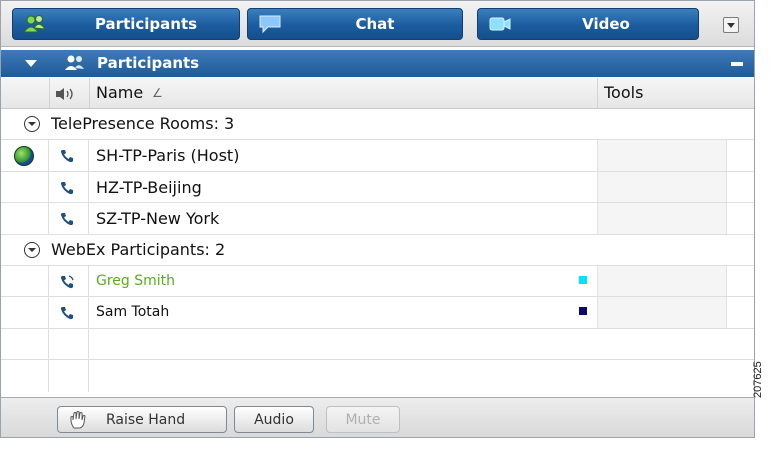  I want to click on table-row: Greg Smith, so click(377, 281).